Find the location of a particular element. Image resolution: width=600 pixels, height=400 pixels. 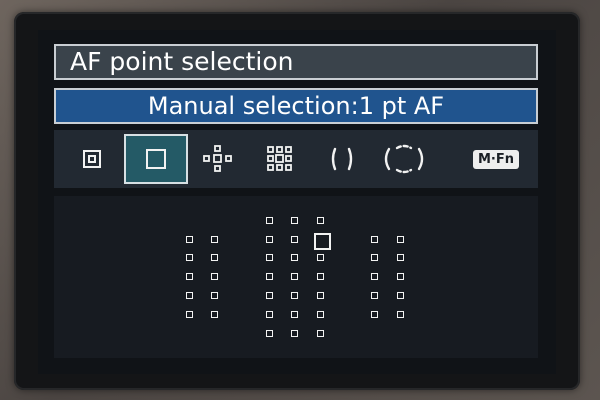

af-mode-single-point is located at coordinates (156, 159).